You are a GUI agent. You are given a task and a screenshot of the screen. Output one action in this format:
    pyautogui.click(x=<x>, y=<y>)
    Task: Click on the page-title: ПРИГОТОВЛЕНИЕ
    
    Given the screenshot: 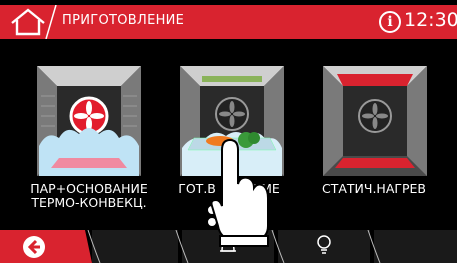 What is the action you would take?
    pyautogui.click(x=123, y=20)
    